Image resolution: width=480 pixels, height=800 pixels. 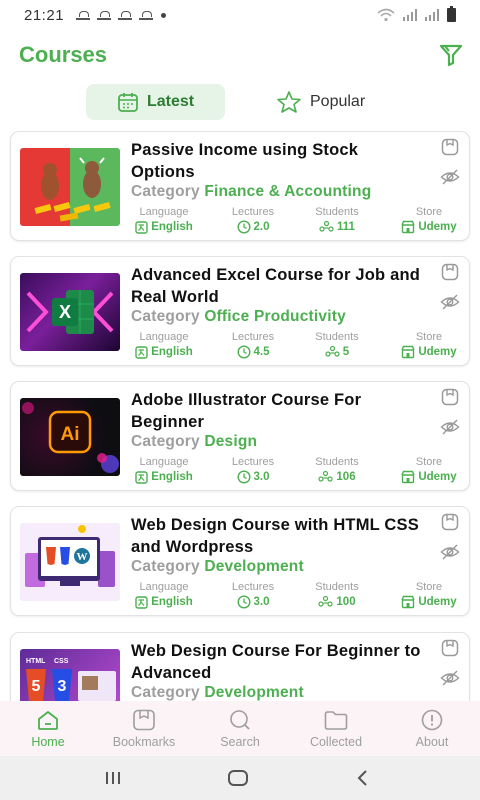 I want to click on tab-popular: Popular, so click(x=322, y=102).